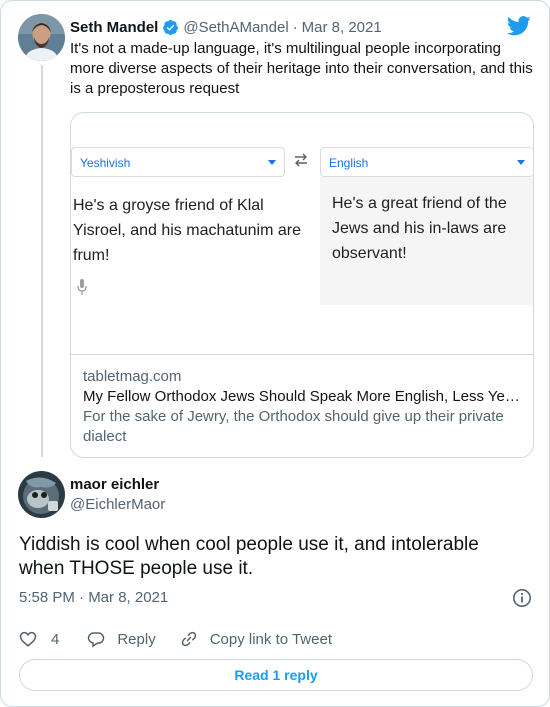 The height and width of the screenshot is (707, 550). I want to click on reply-author-handle: @EichlerMaor, so click(117, 505).